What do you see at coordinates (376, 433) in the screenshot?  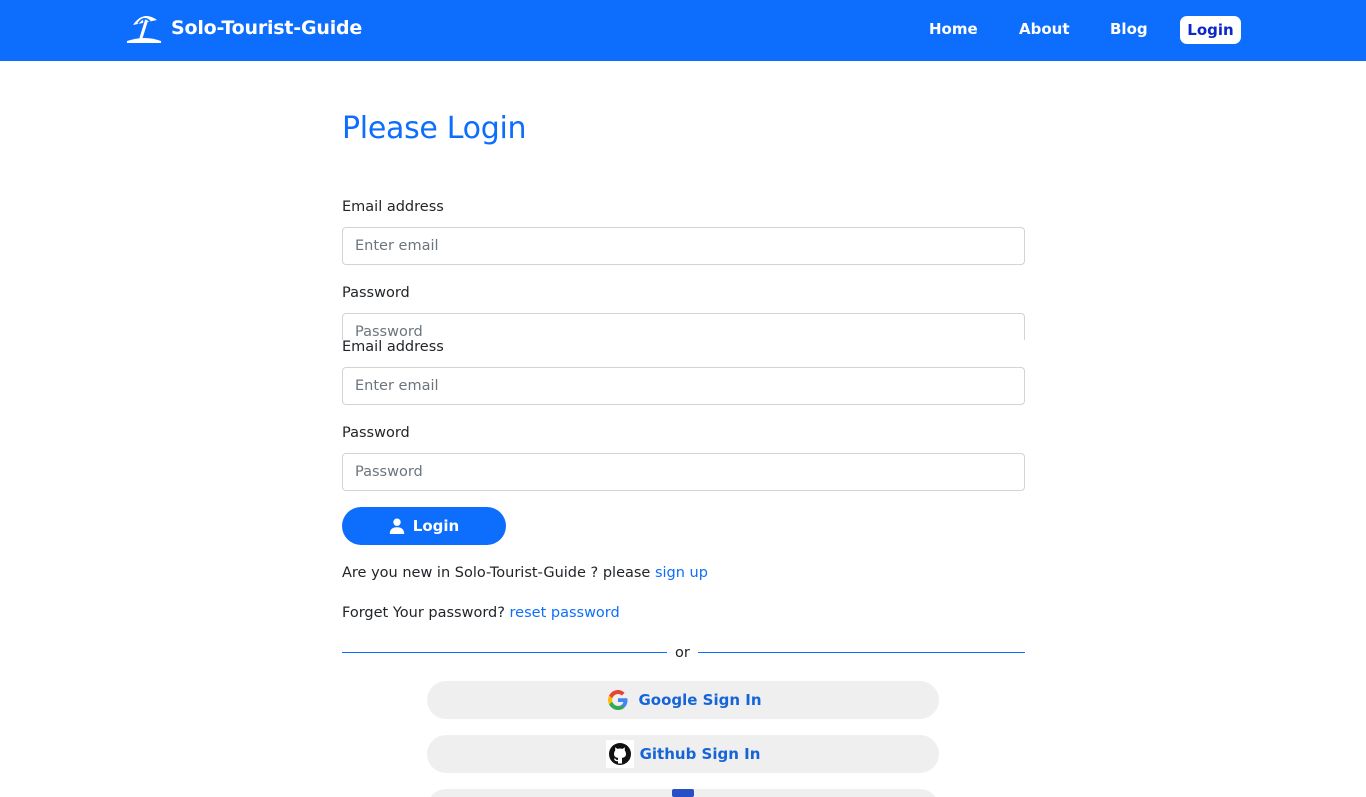 I see `password-label: Password` at bounding box center [376, 433].